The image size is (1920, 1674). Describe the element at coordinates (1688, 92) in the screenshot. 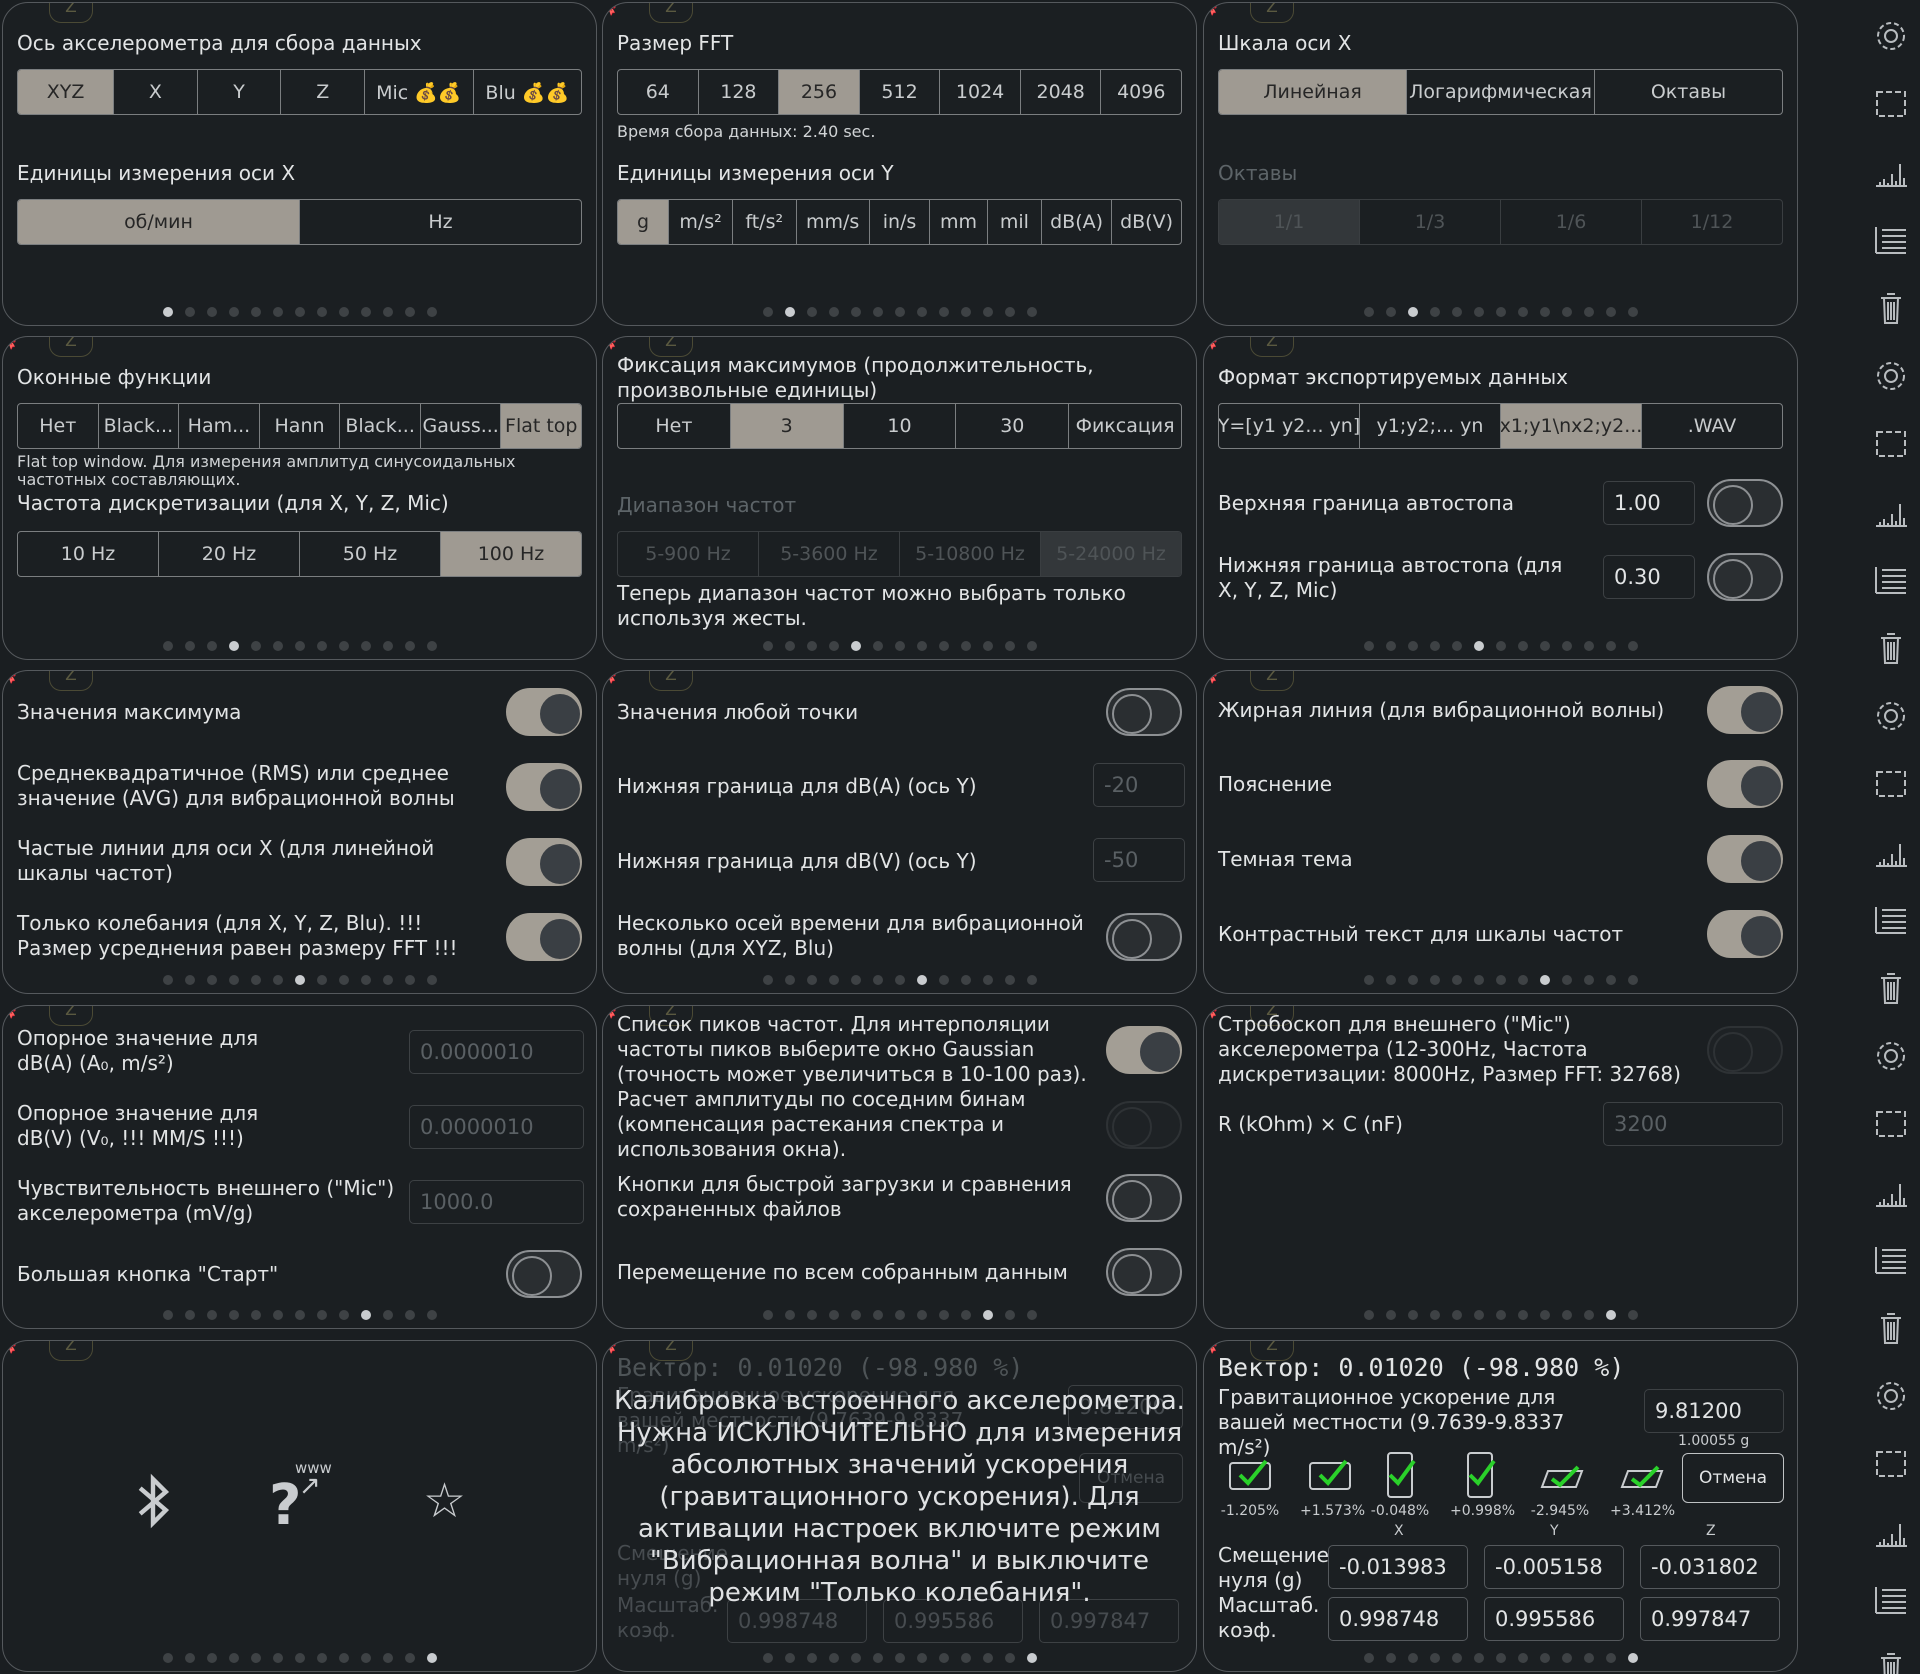

I see `x-scale-octaves: Октавы` at that location.